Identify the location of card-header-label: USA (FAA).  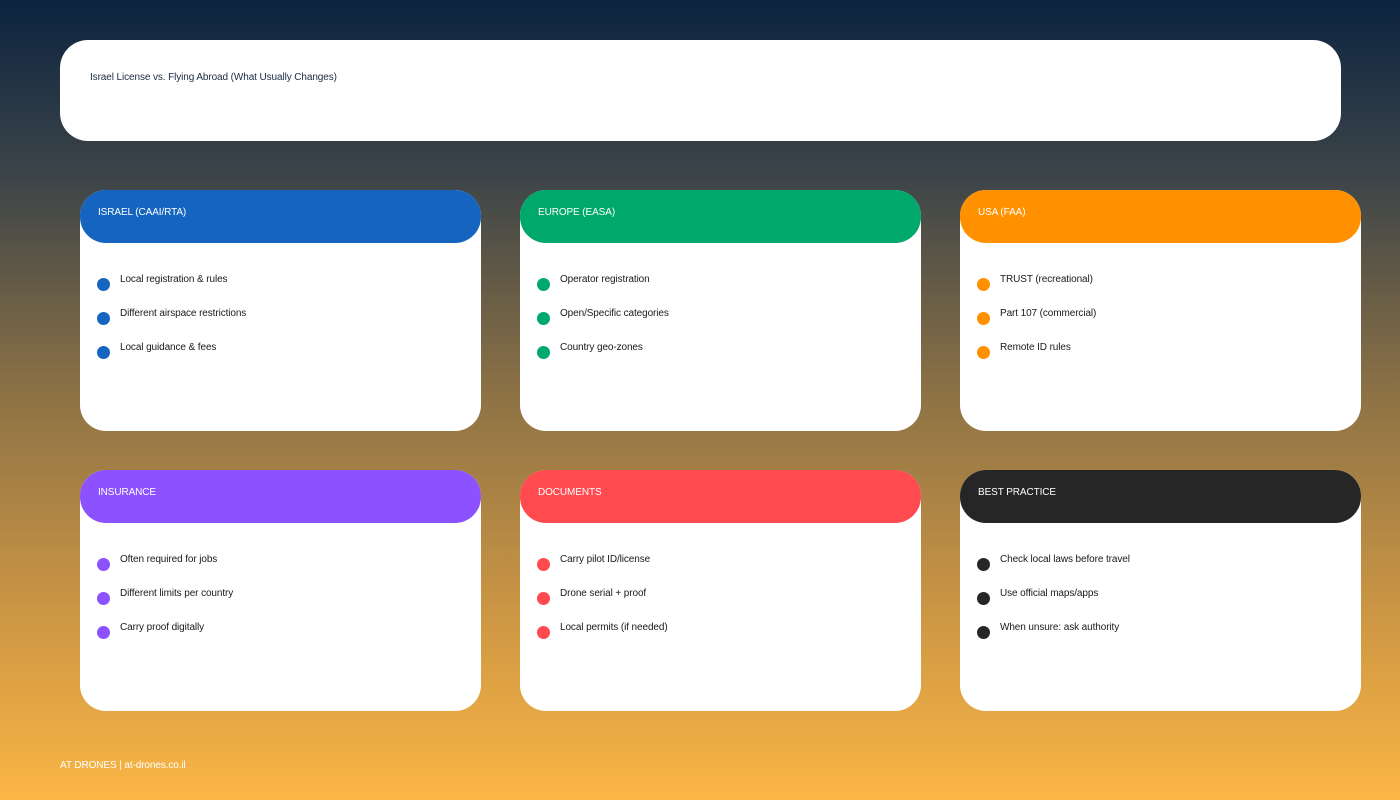
(1002, 212).